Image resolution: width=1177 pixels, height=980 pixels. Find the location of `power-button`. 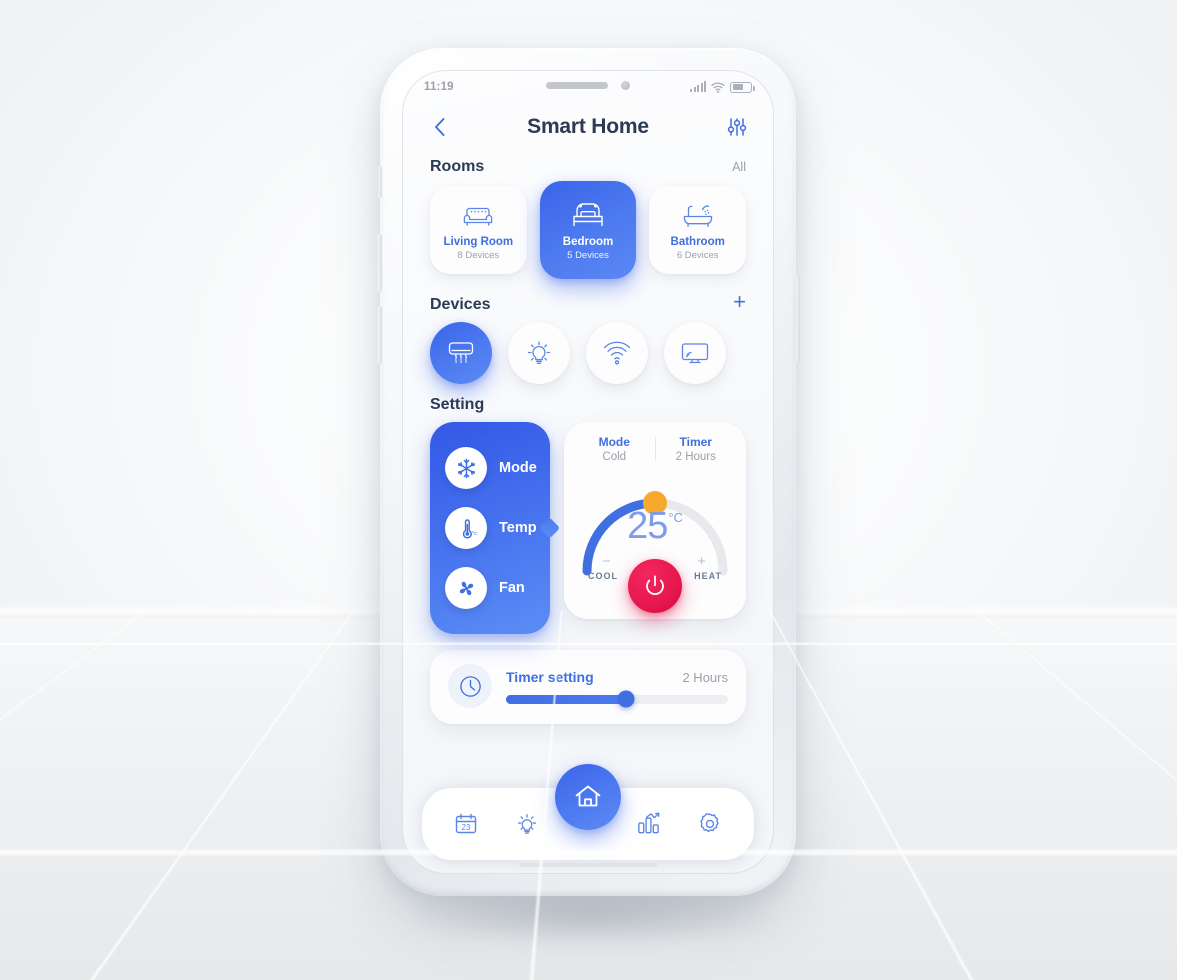

power-button is located at coordinates (655, 586).